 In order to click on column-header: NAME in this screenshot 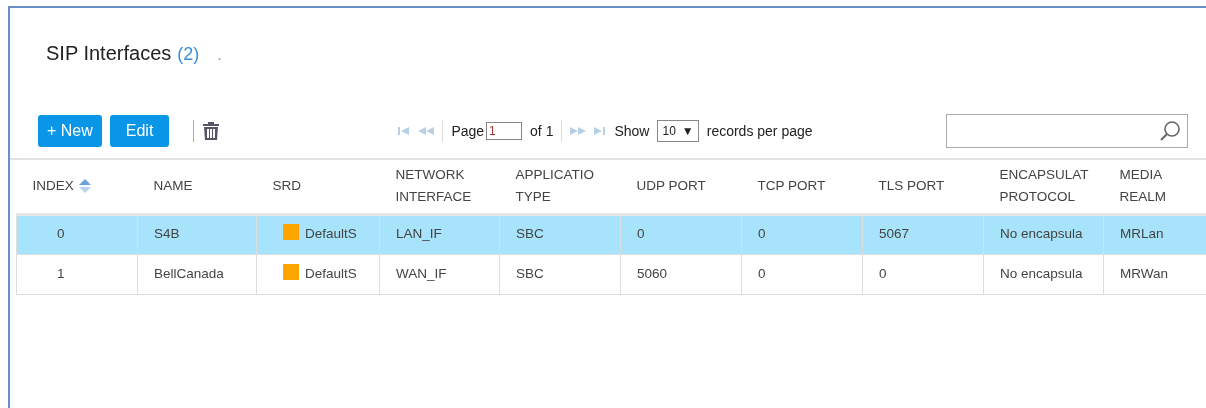, I will do `click(173, 186)`.